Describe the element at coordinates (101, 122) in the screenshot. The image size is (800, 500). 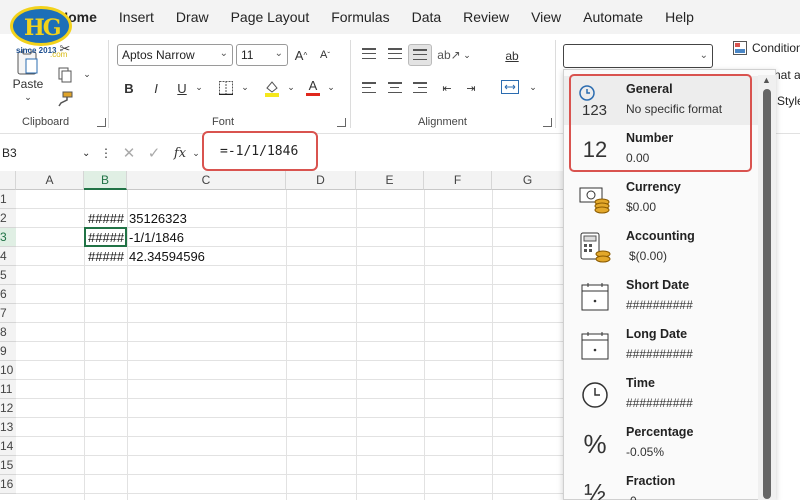
I see `clipboard-launcher-icon` at that location.